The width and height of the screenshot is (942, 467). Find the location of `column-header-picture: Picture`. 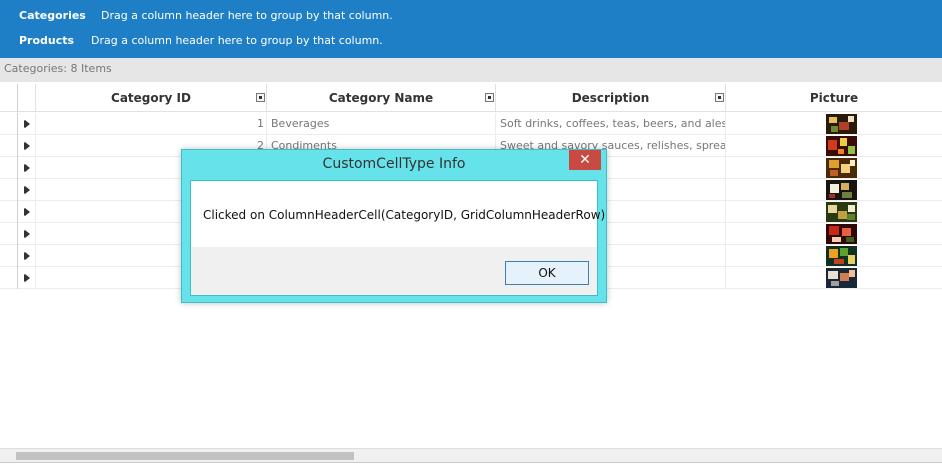

column-header-picture: Picture is located at coordinates (834, 98).